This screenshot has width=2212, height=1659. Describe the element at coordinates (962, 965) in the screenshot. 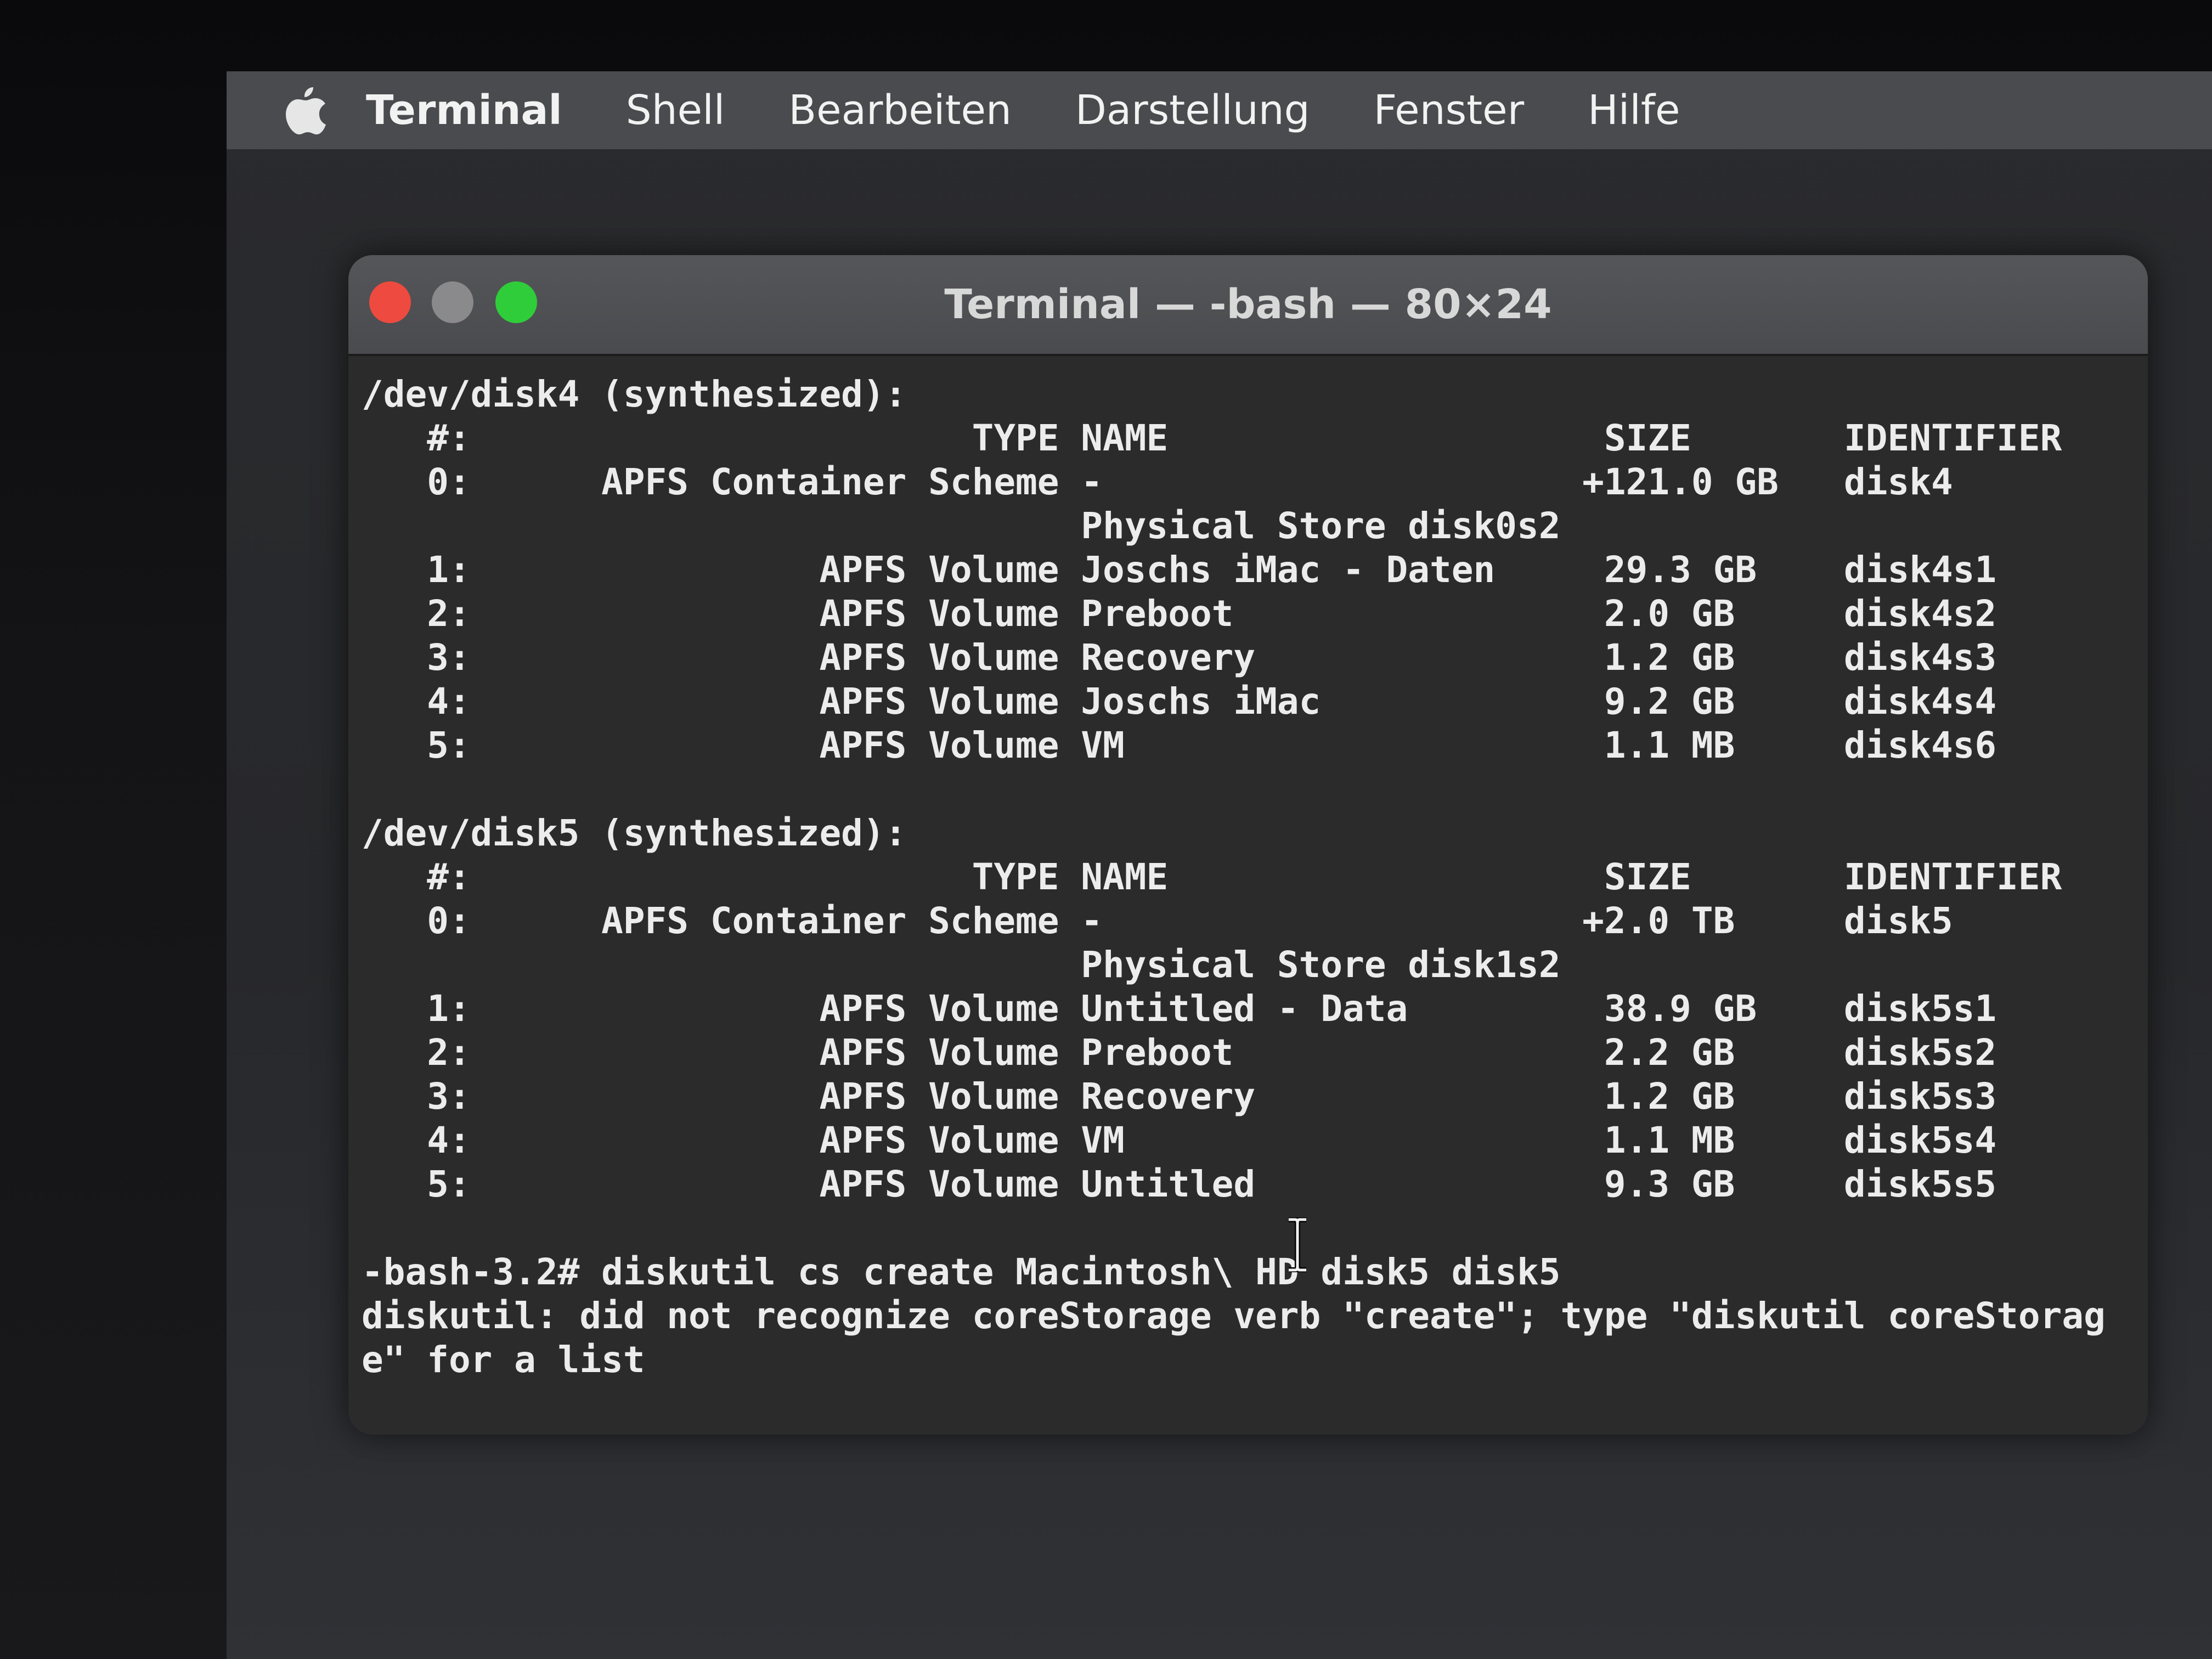

I see `terminal-line: Physical Store disk1s2` at that location.